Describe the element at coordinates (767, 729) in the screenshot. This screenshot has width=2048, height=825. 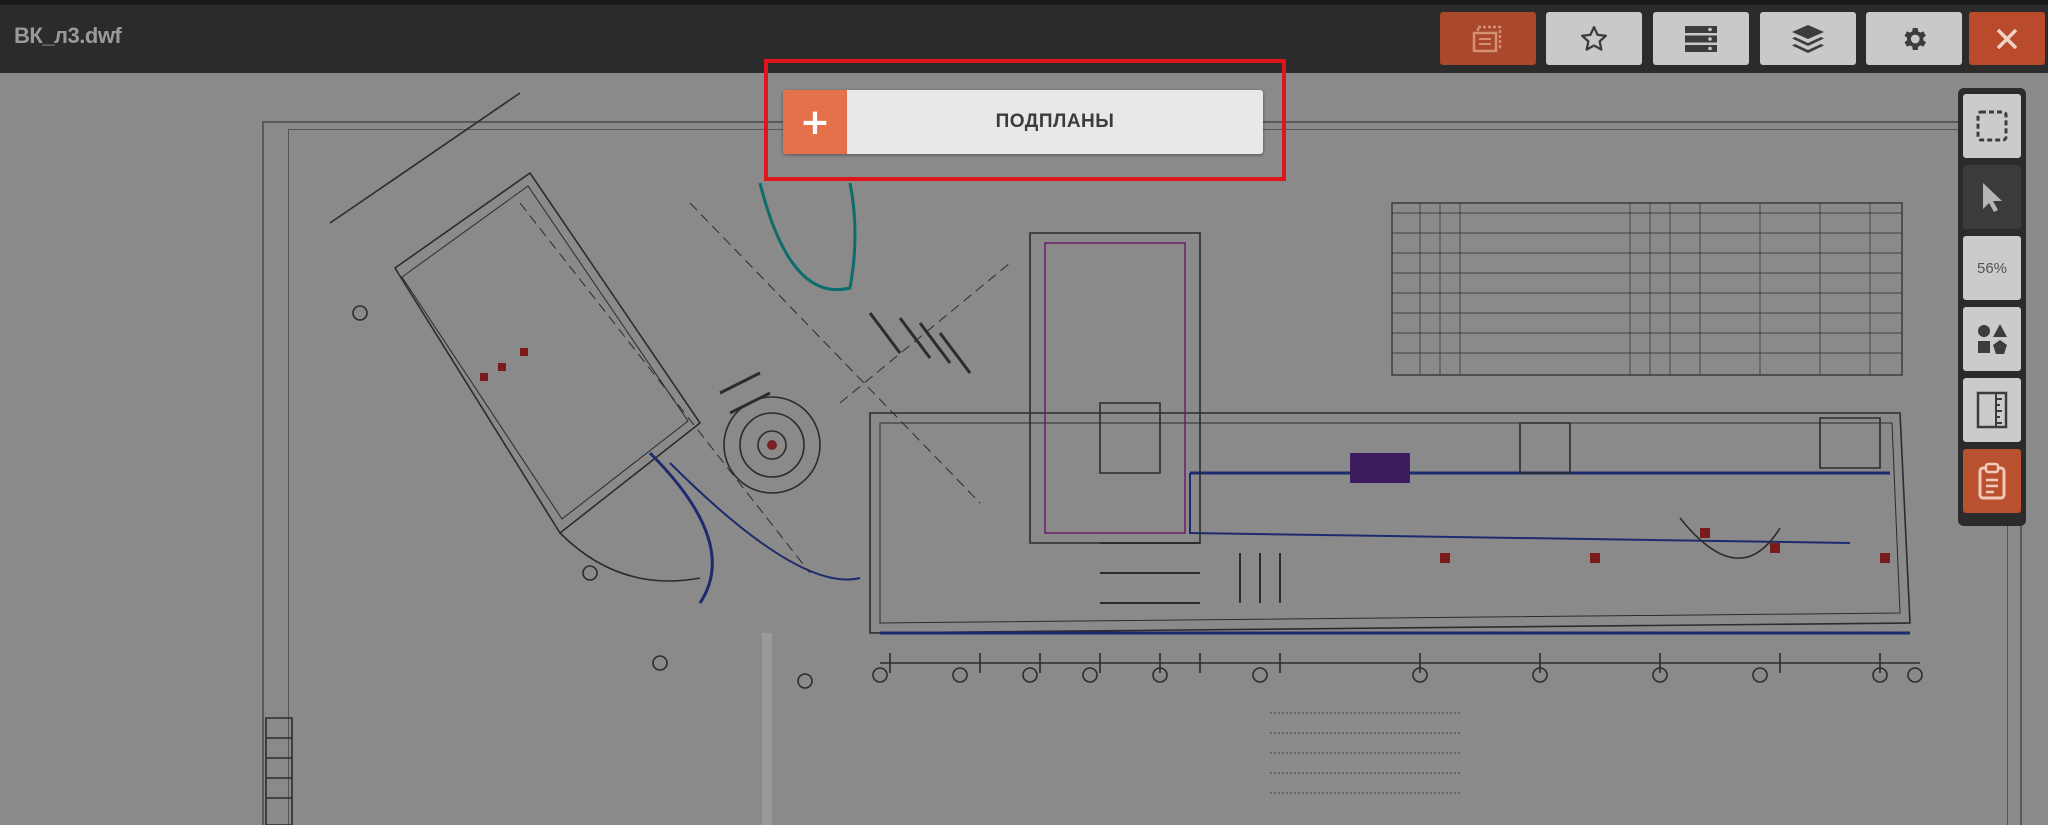
I see `scroll-track` at that location.